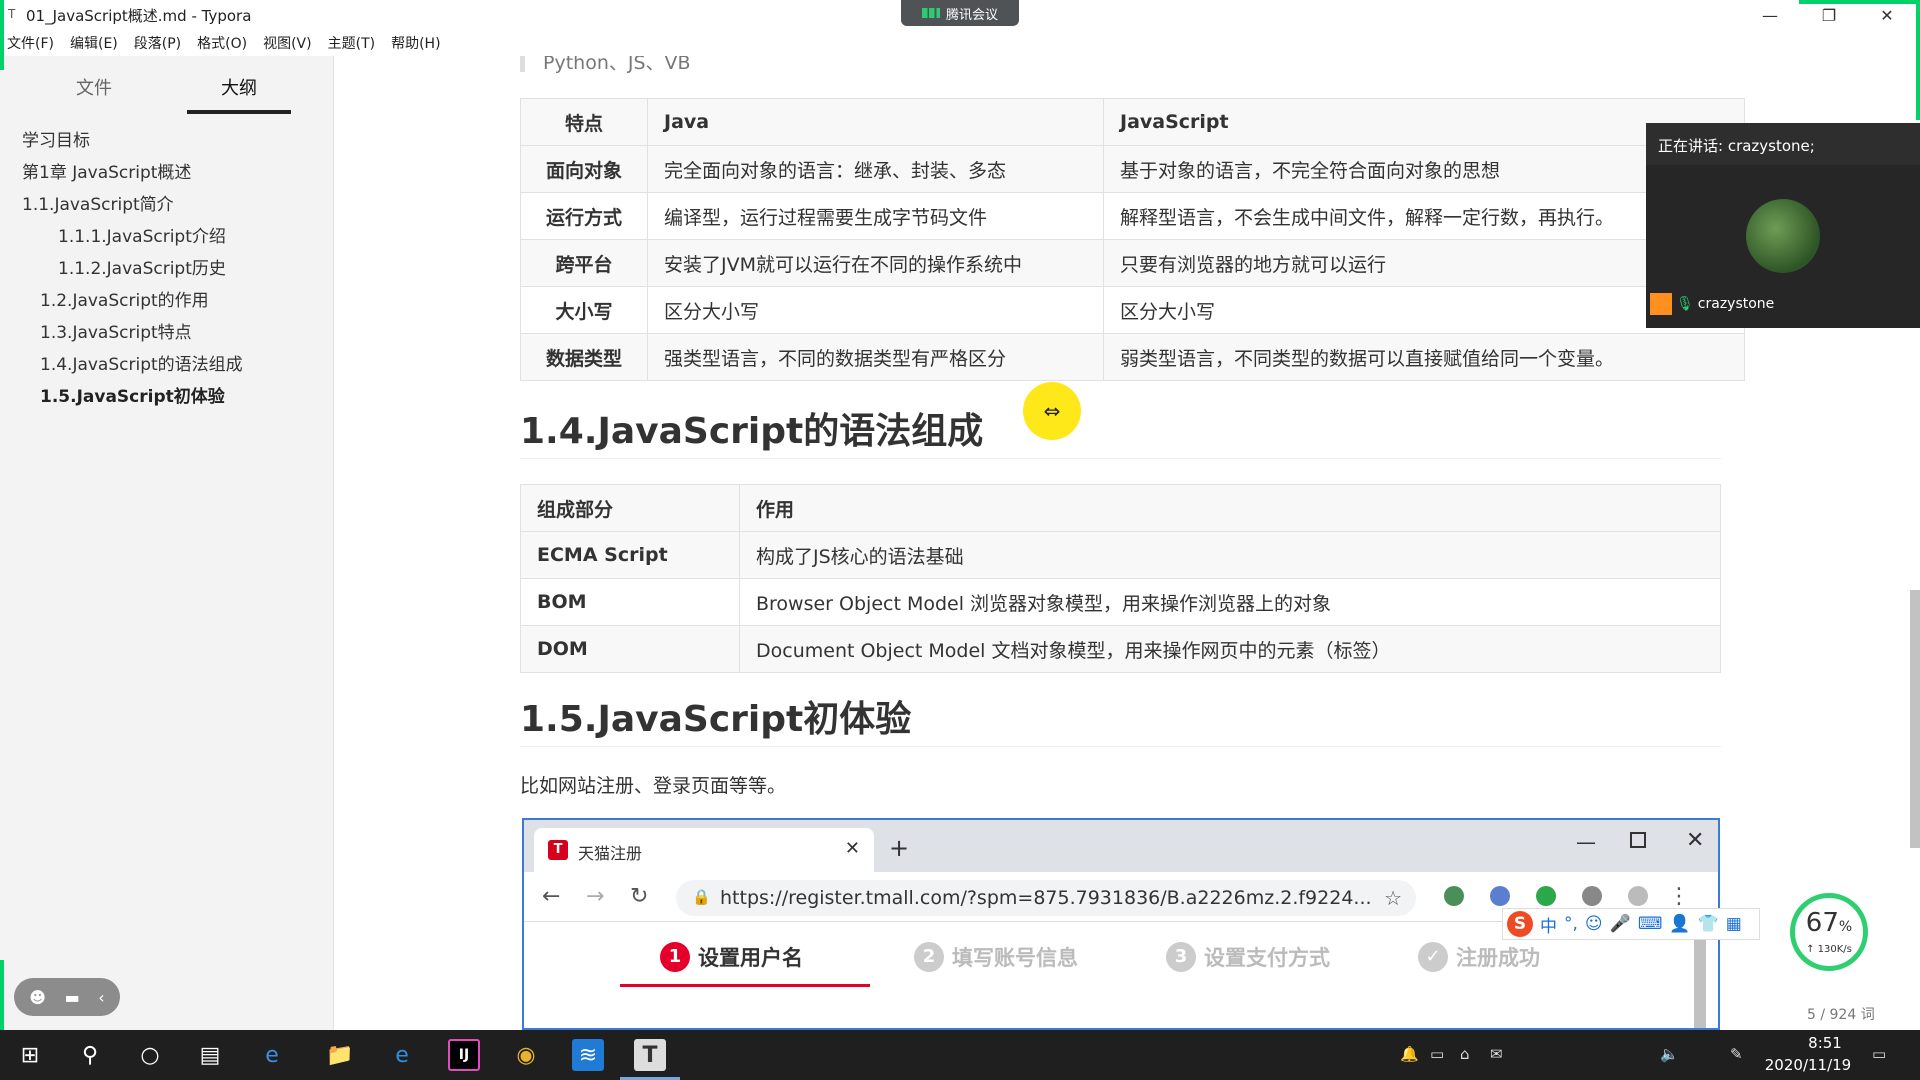 This screenshot has height=1080, width=1920. I want to click on extension-icon, so click(1454, 896).